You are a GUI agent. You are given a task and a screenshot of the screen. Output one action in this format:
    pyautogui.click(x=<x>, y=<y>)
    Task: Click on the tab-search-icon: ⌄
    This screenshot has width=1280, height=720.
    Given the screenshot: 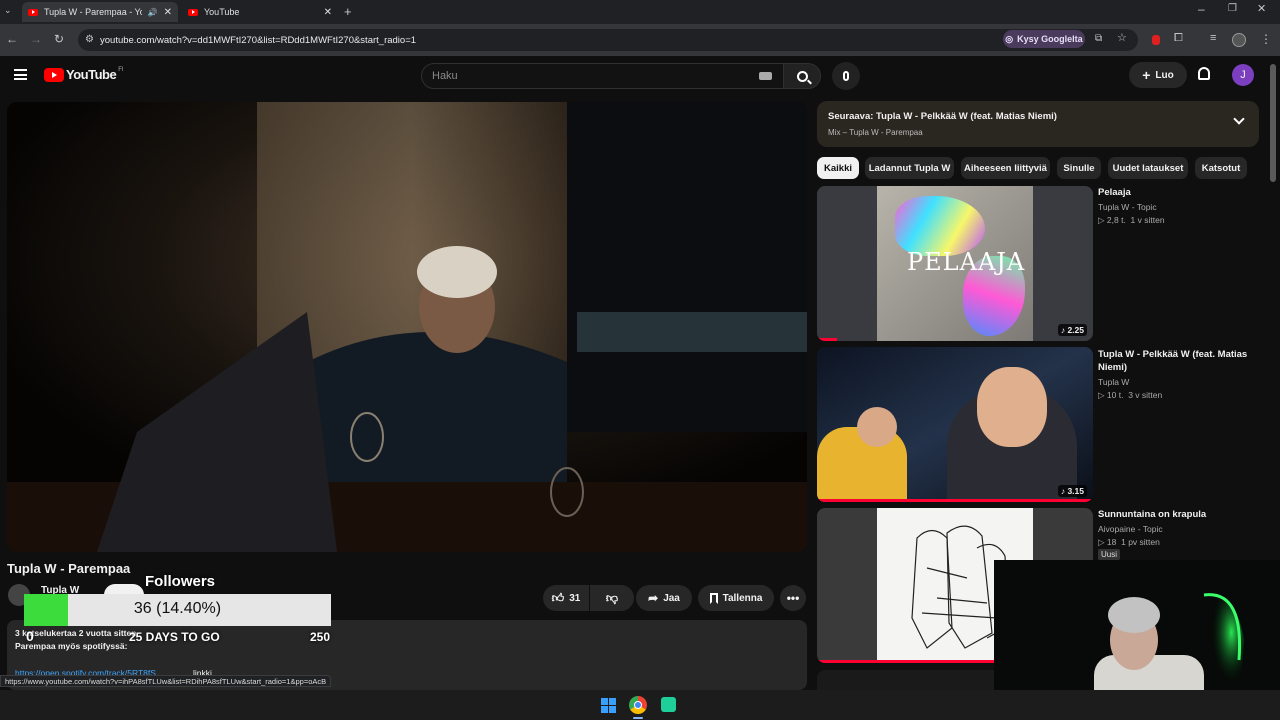 What is the action you would take?
    pyautogui.click(x=8, y=10)
    